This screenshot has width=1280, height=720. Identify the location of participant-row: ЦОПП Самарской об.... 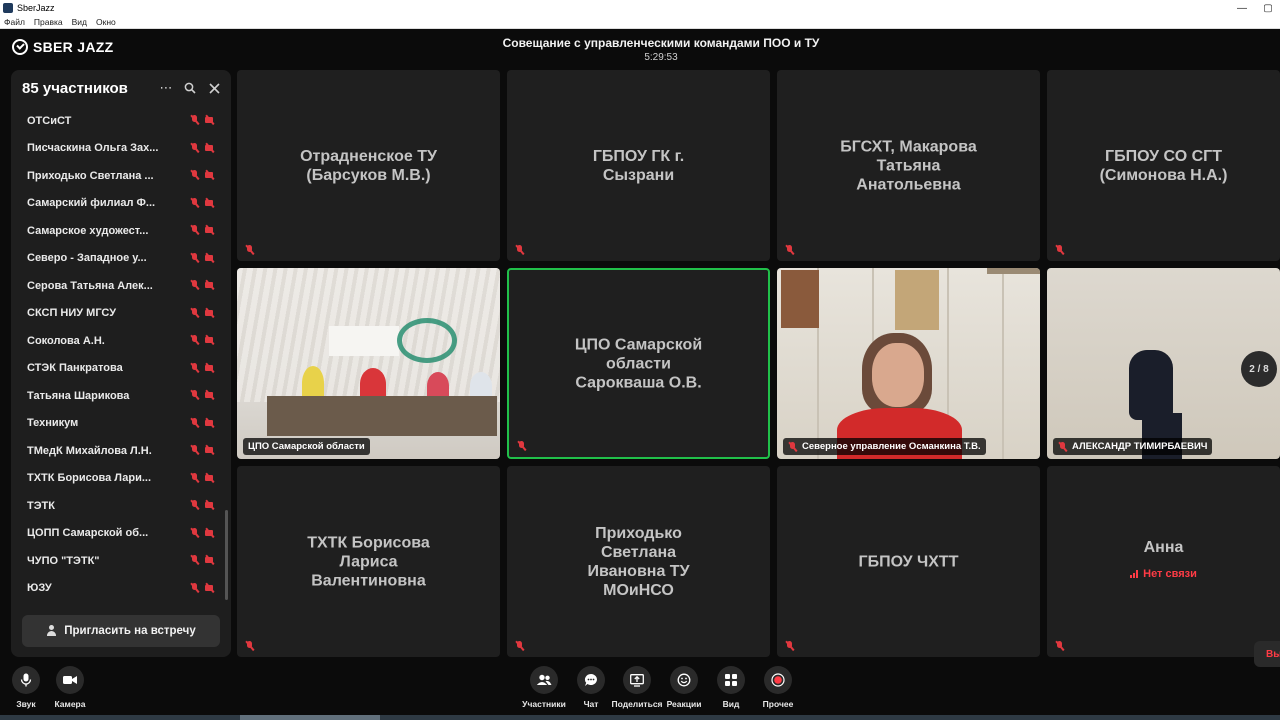
(119, 534).